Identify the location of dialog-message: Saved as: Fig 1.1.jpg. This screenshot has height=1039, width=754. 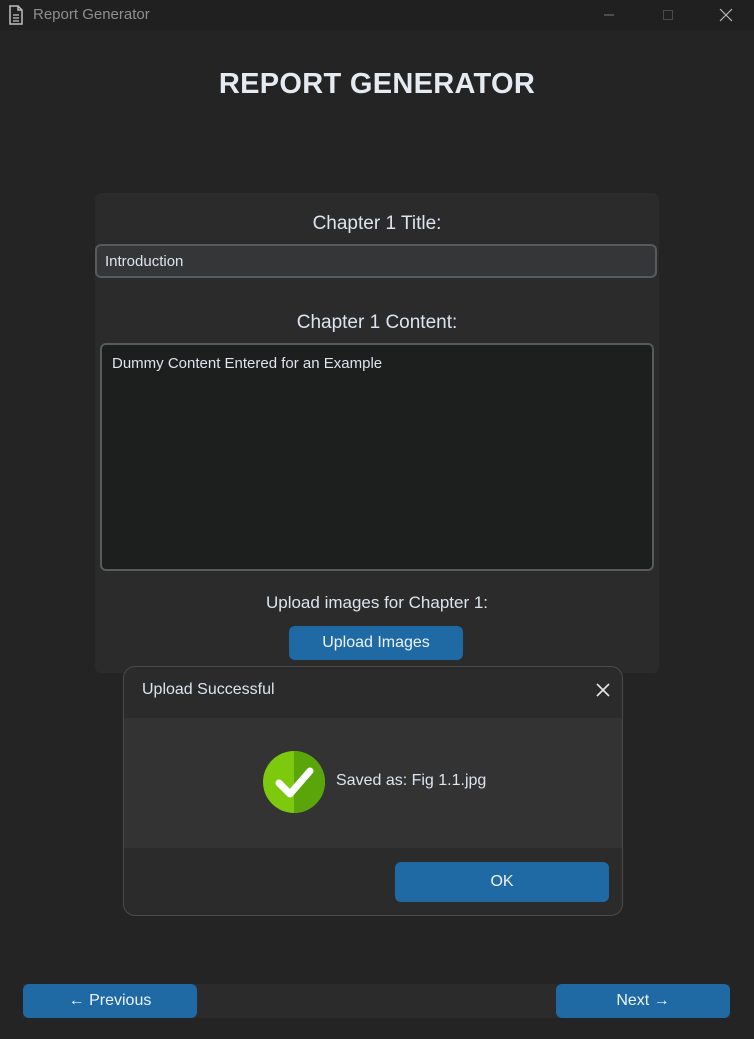
(411, 780).